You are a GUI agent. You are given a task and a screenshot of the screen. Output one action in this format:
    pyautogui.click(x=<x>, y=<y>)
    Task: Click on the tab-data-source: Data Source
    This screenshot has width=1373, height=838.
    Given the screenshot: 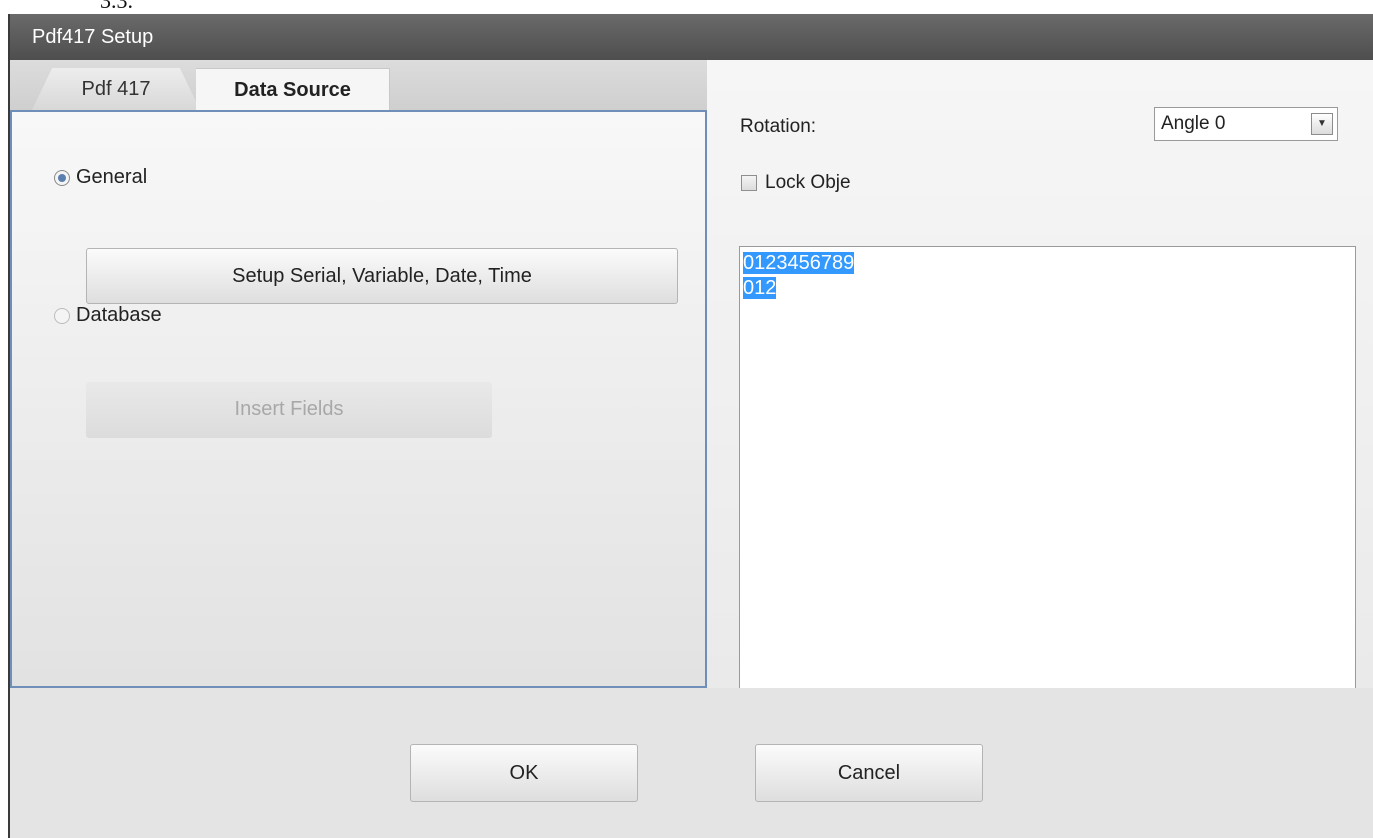 What is the action you would take?
    pyautogui.click(x=293, y=89)
    